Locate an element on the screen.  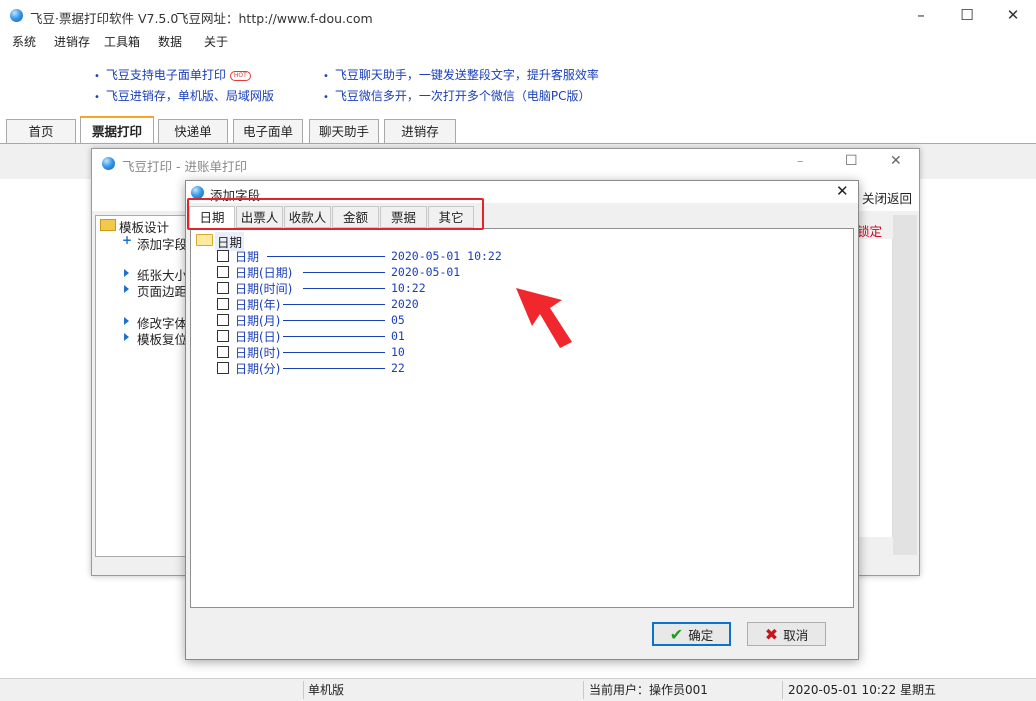
promo-link-eorder: • 飞豆支持电子面单打印 HOT is located at coordinates (172, 74).